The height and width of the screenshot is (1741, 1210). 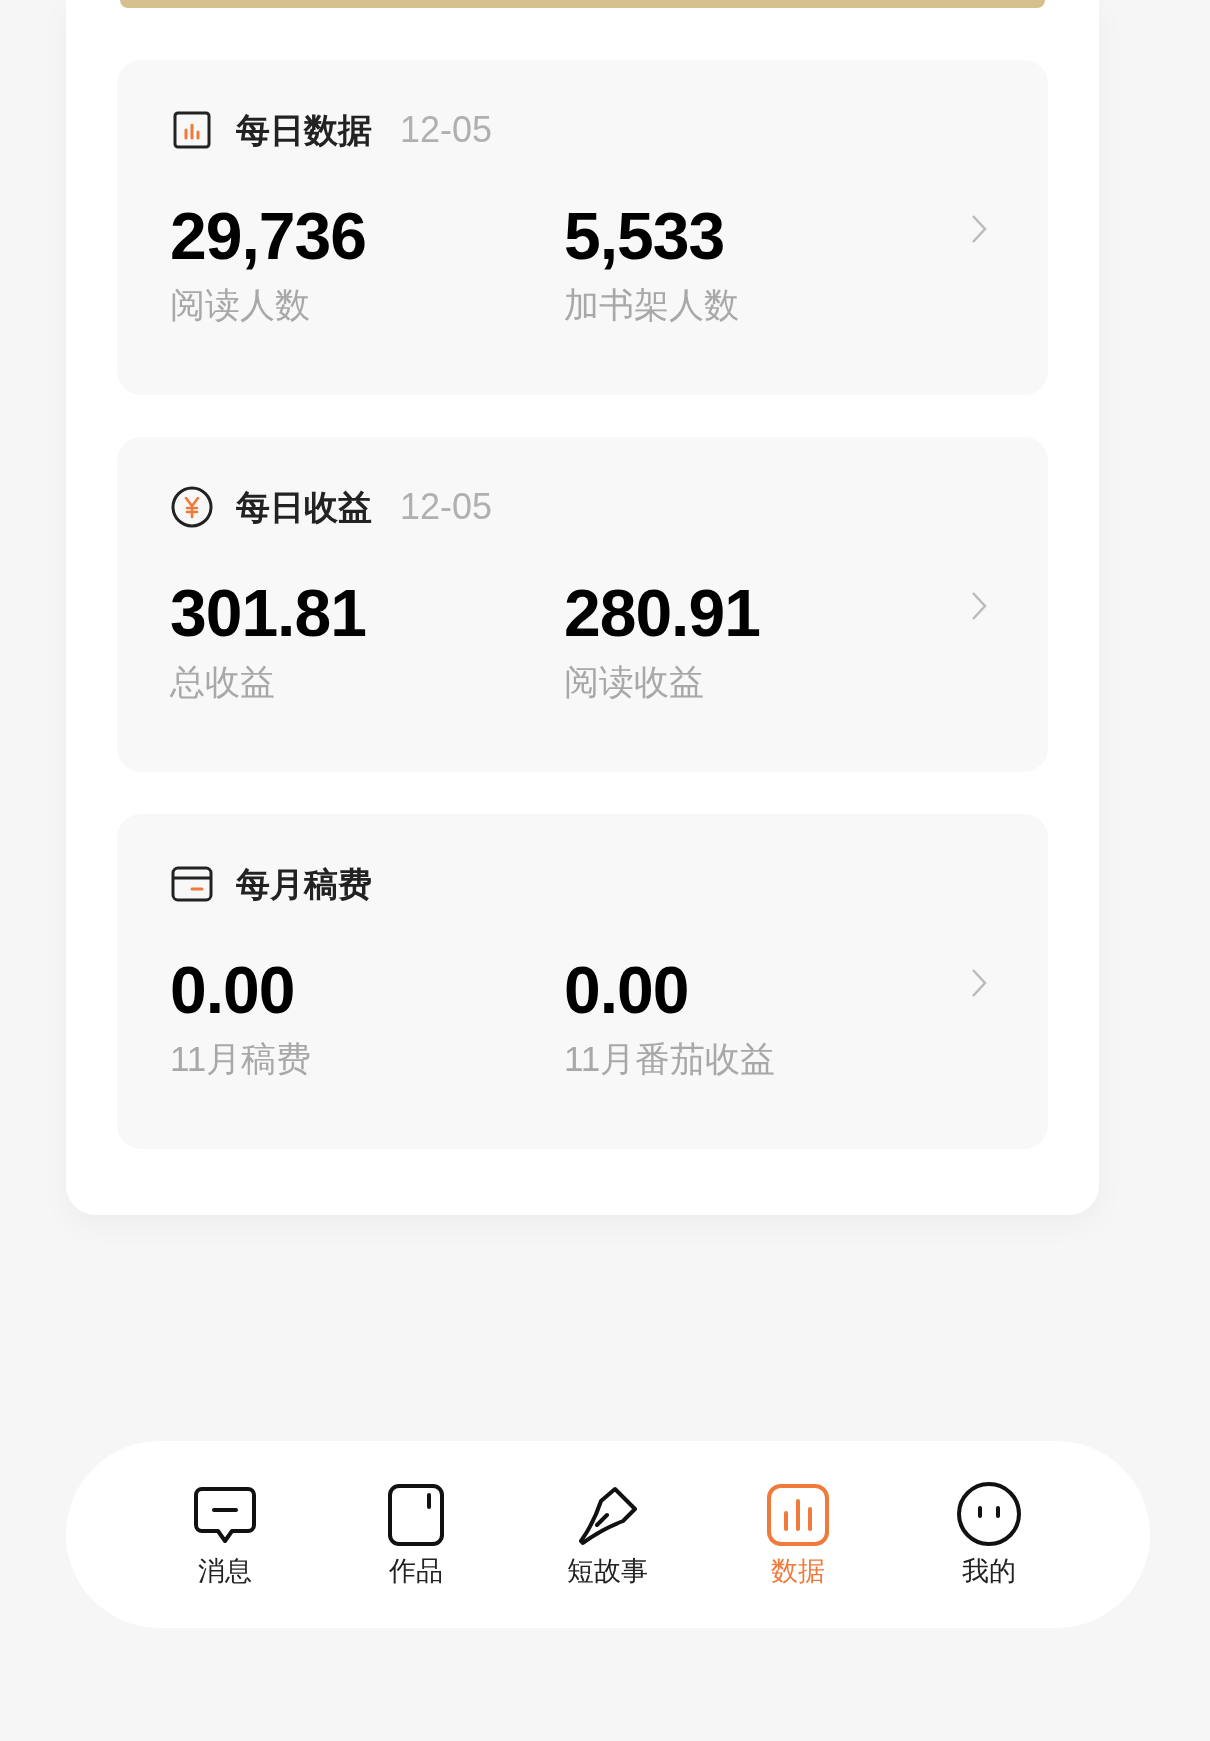 What do you see at coordinates (268, 236) in the screenshot?
I see `stat-value: 29,736` at bounding box center [268, 236].